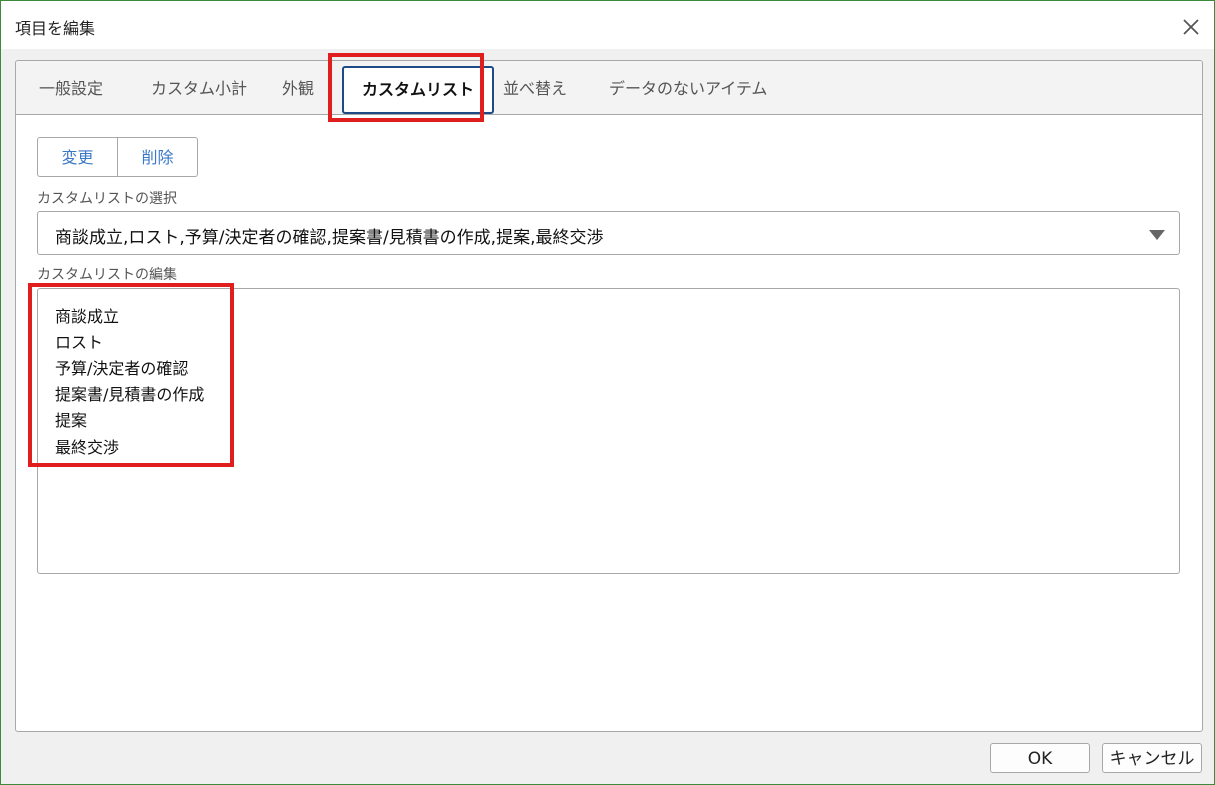 The image size is (1215, 785). Describe the element at coordinates (79, 342) in the screenshot. I see `list-item: ロスト` at that location.